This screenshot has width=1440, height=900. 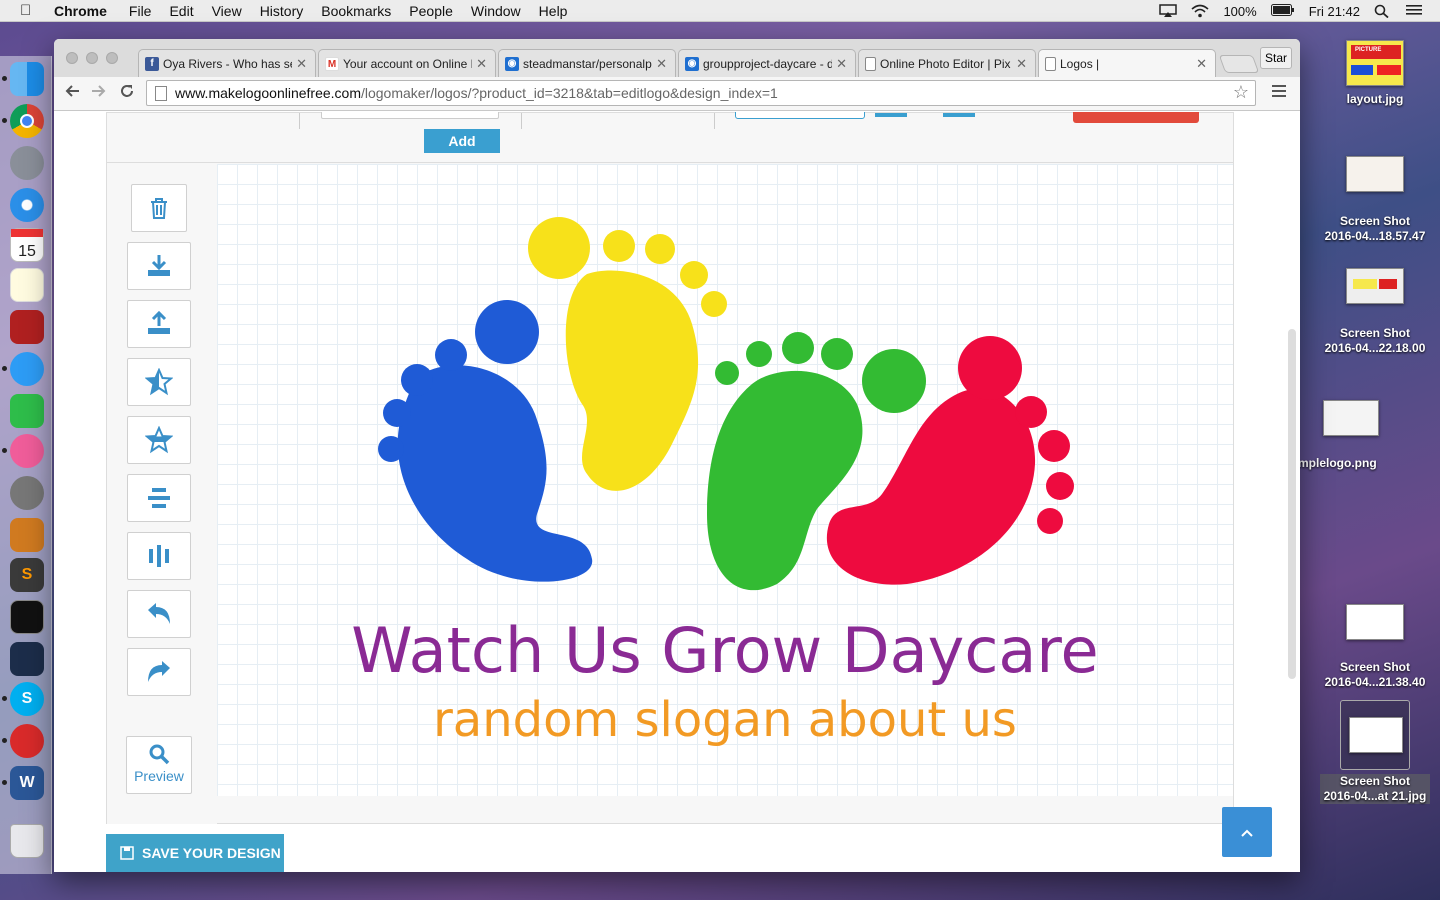 I want to click on color-input, so click(x=800, y=115).